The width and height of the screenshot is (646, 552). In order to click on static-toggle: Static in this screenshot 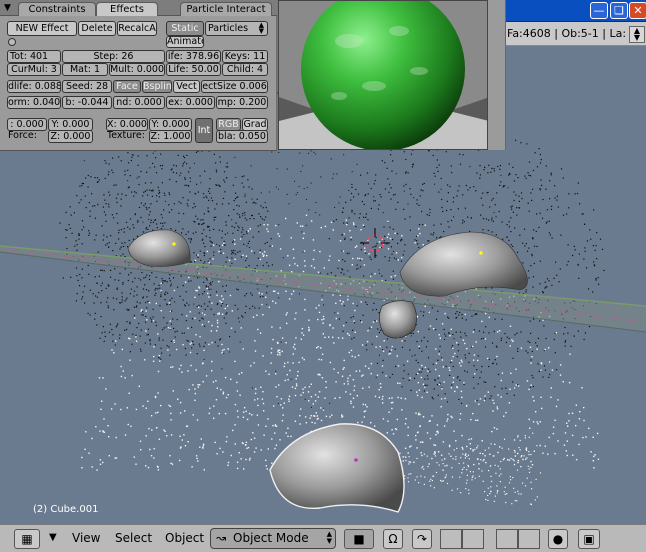, I will do `click(185, 28)`.